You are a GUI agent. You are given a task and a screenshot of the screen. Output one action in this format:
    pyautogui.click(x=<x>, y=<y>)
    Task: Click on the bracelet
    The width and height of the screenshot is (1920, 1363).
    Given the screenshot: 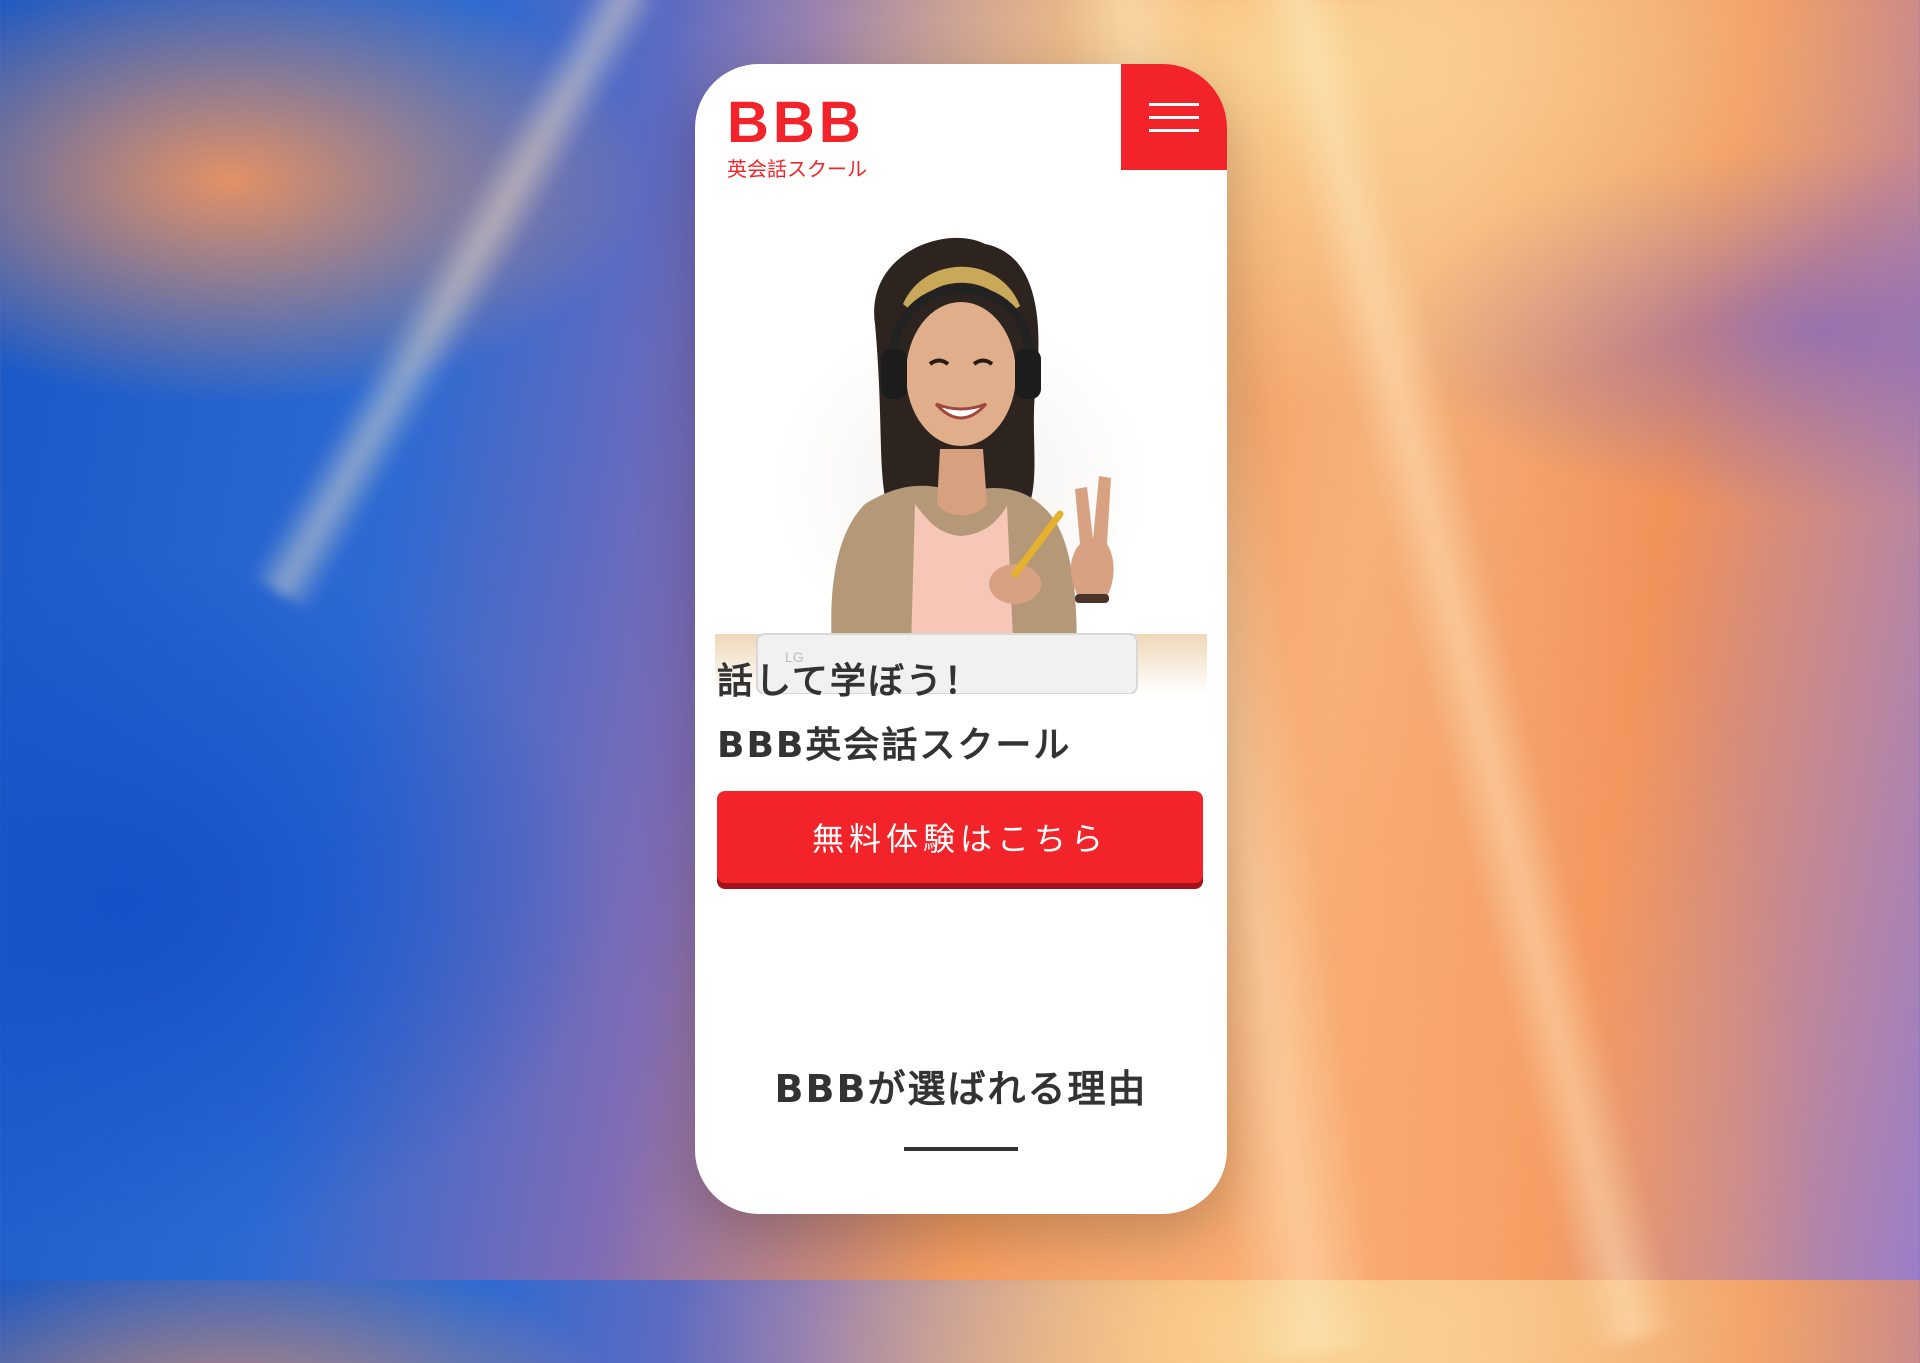 What is the action you would take?
    pyautogui.click(x=1092, y=598)
    